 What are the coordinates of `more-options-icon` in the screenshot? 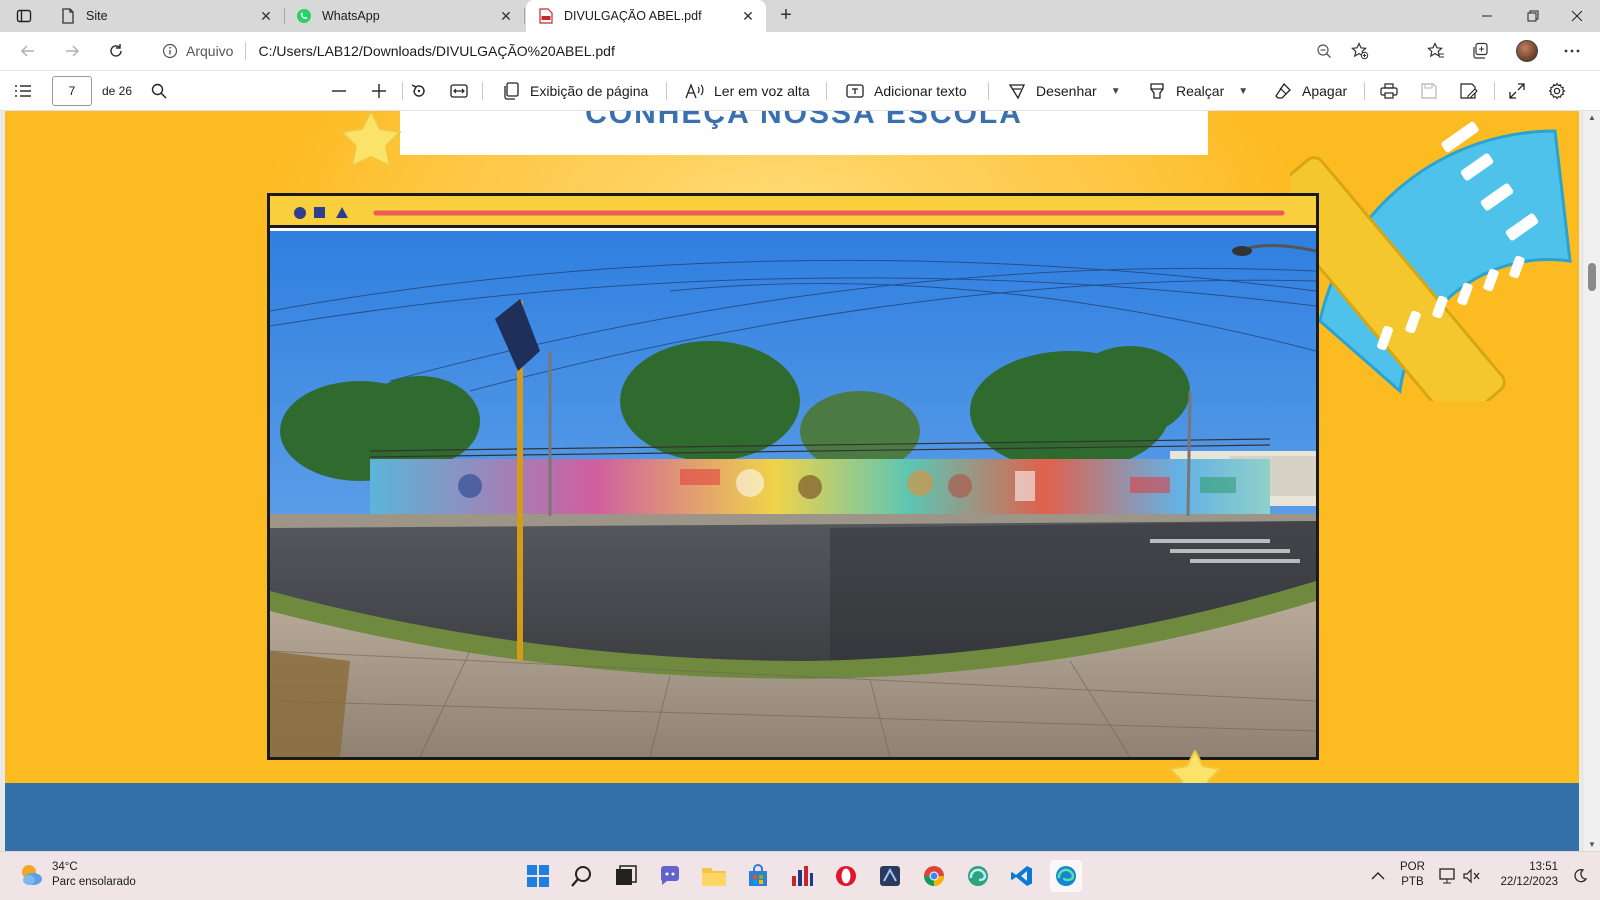 It's located at (1572, 51).